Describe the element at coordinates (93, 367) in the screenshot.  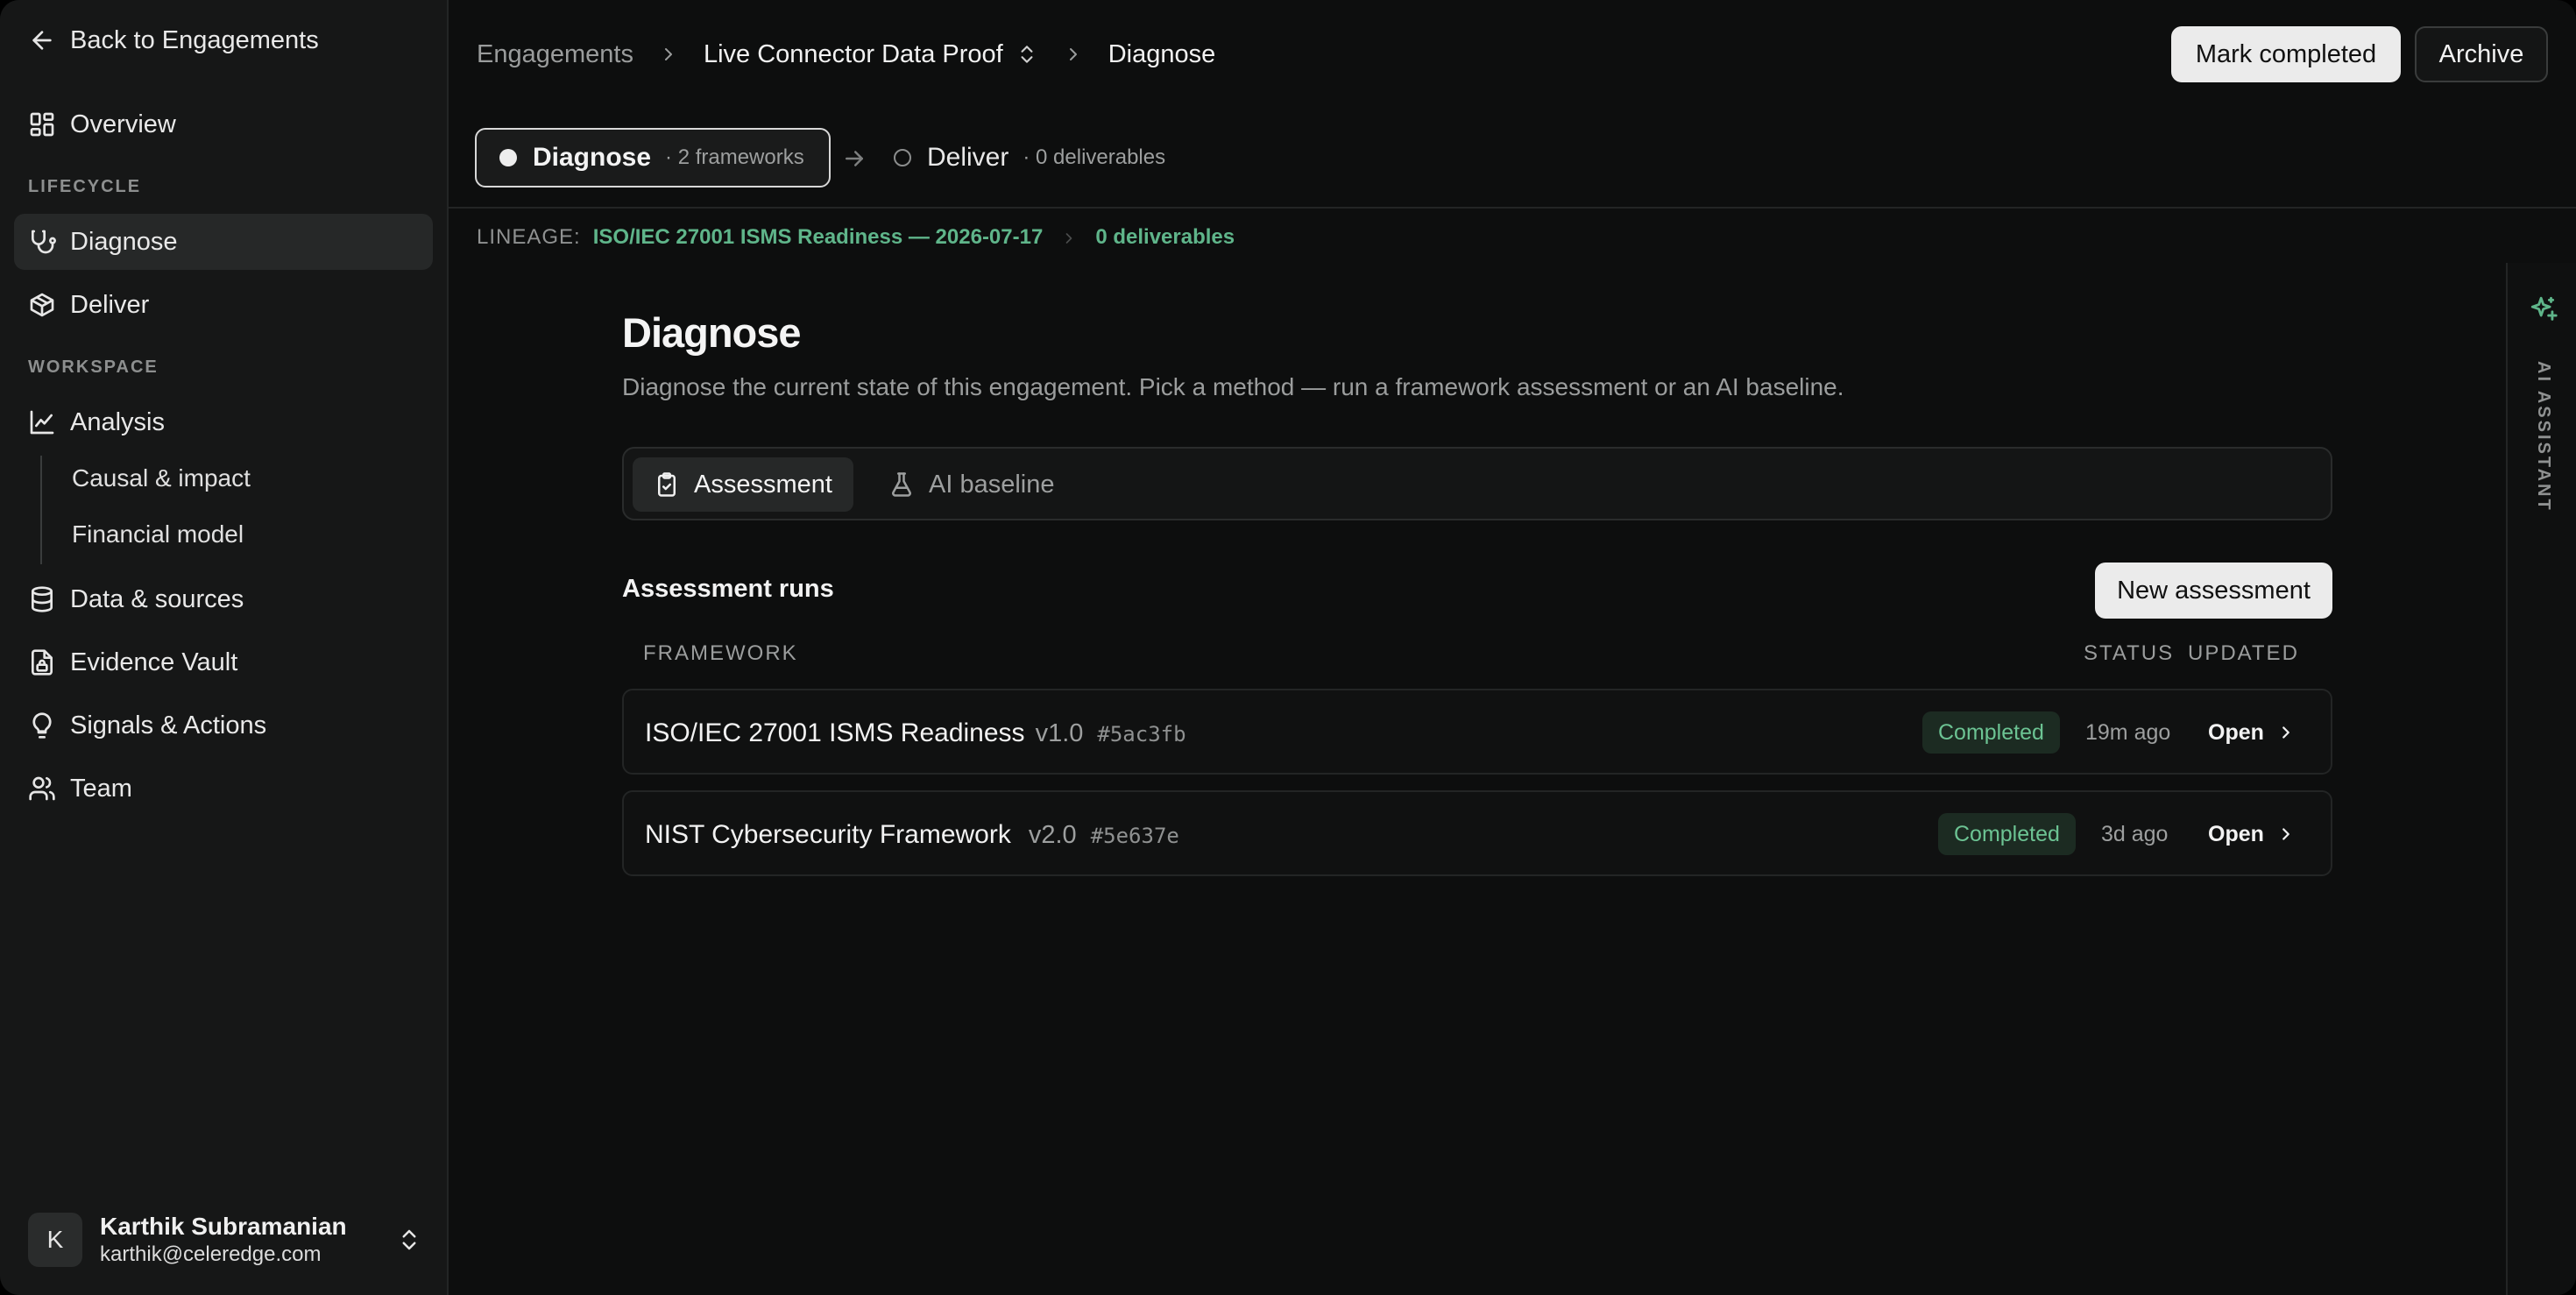
I see `workspace-heading: WORKSPACE` at that location.